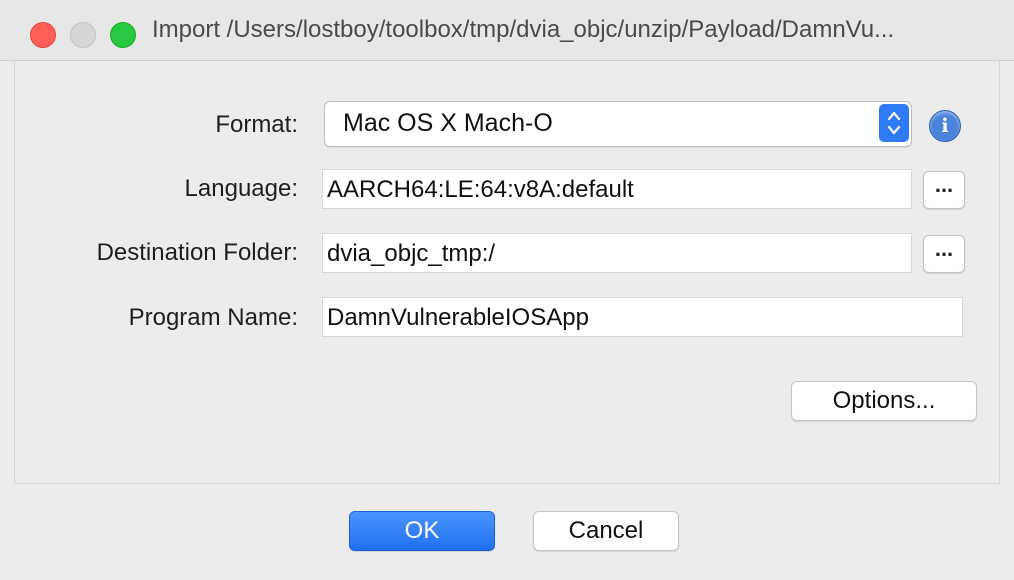  What do you see at coordinates (606, 531) in the screenshot?
I see `cancel-button: Cancel` at bounding box center [606, 531].